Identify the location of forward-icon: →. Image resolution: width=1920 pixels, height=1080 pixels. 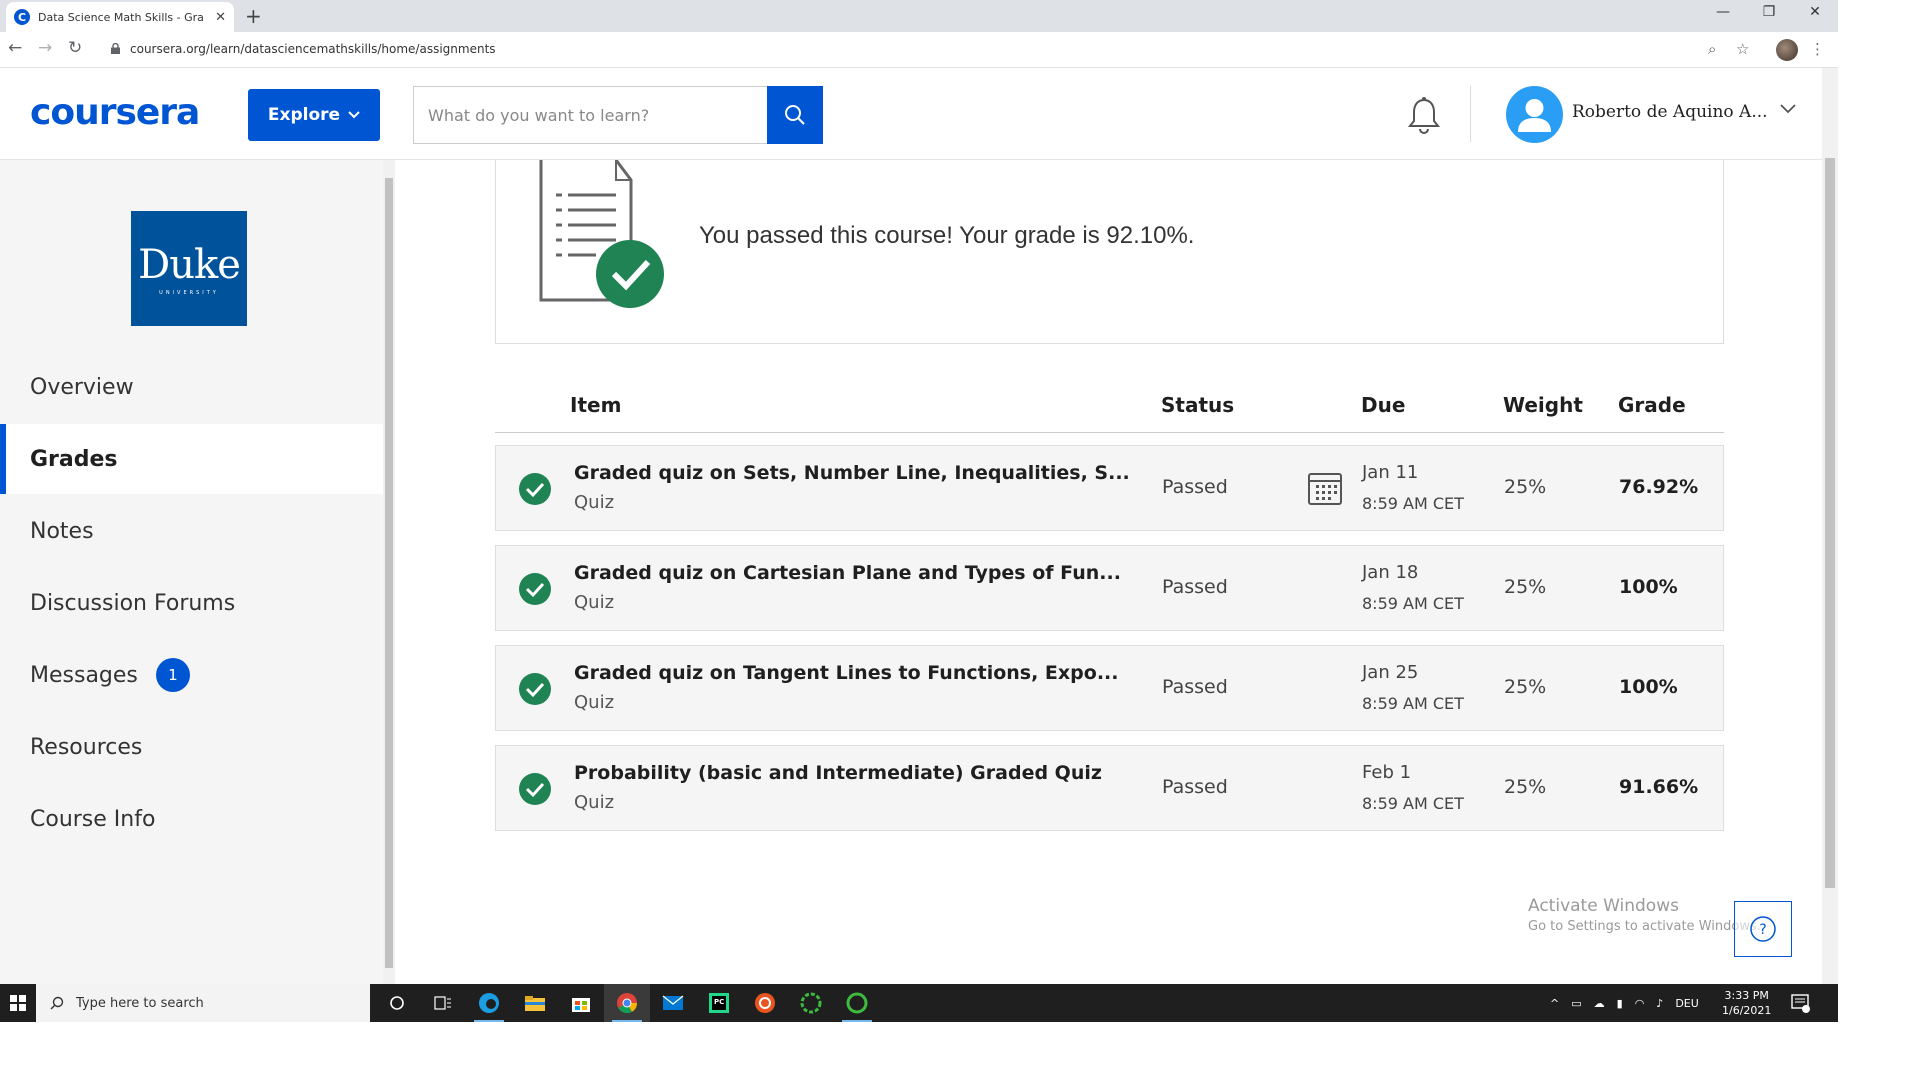
(45, 48).